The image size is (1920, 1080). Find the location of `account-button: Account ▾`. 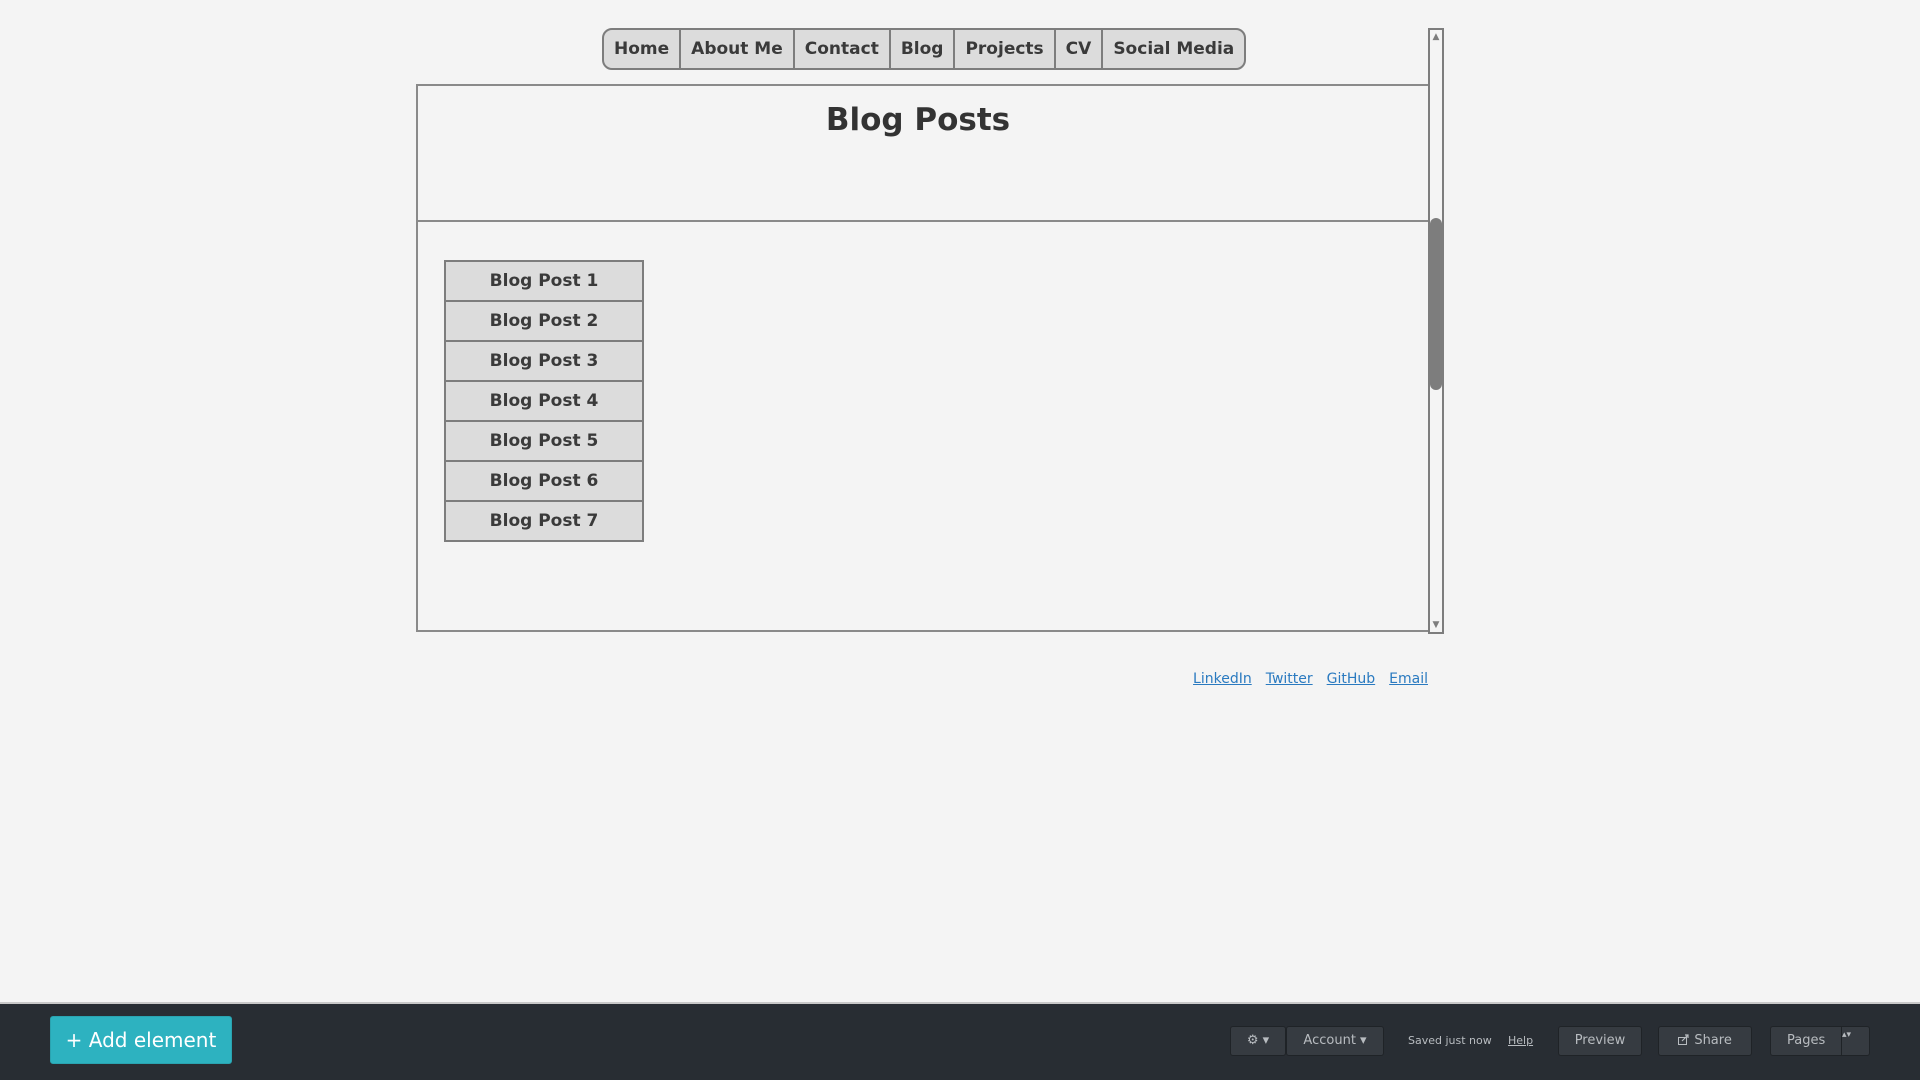

account-button: Account ▾ is located at coordinates (1335, 1041).